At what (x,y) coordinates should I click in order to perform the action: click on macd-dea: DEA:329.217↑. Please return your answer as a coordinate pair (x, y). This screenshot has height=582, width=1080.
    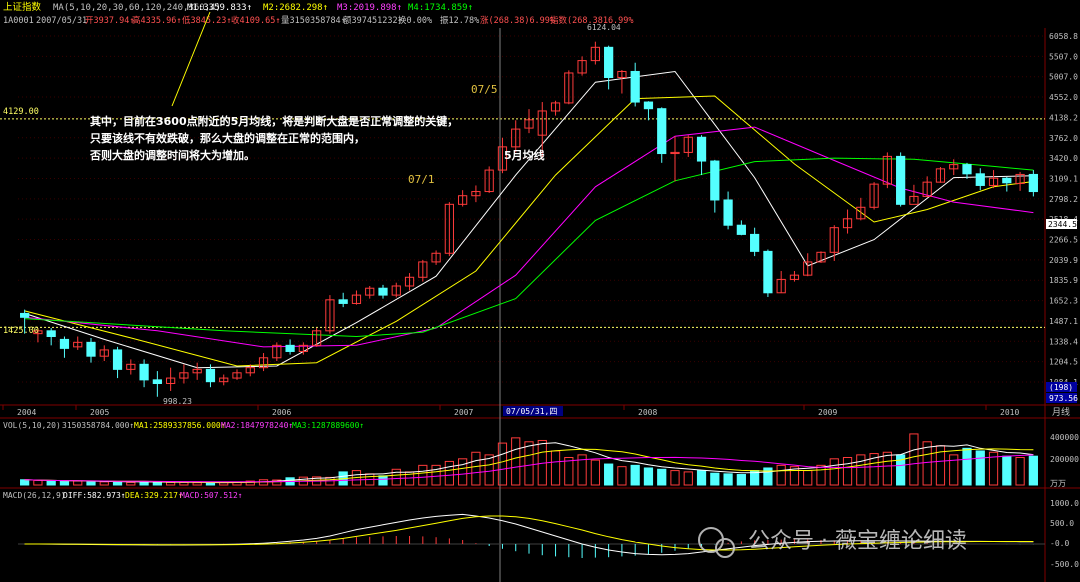
    Looking at the image, I should click on (154, 495).